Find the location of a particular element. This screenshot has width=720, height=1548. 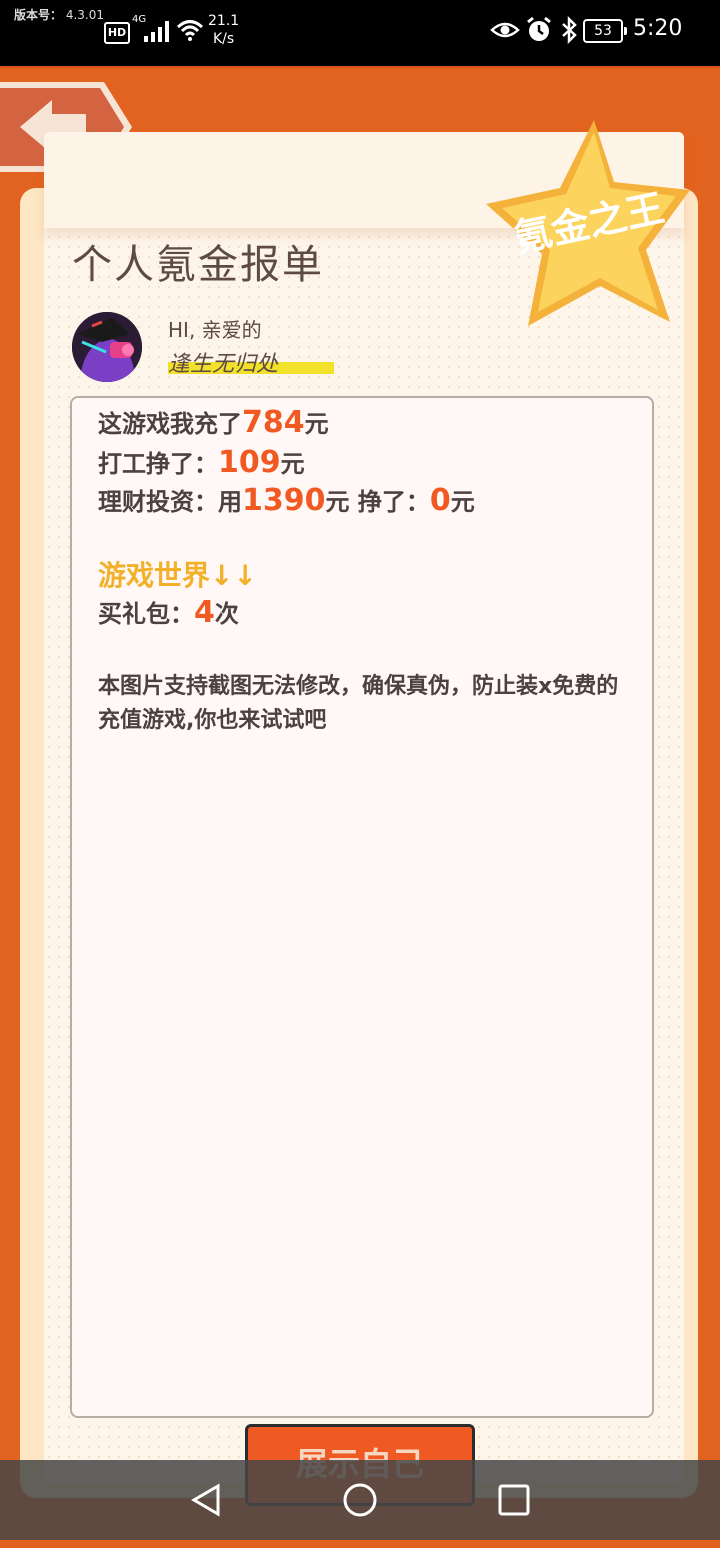

status-bar: 版本号： 4.3.01 HD 4G 21.1 K/s 53 5:20 is located at coordinates (360, 33).